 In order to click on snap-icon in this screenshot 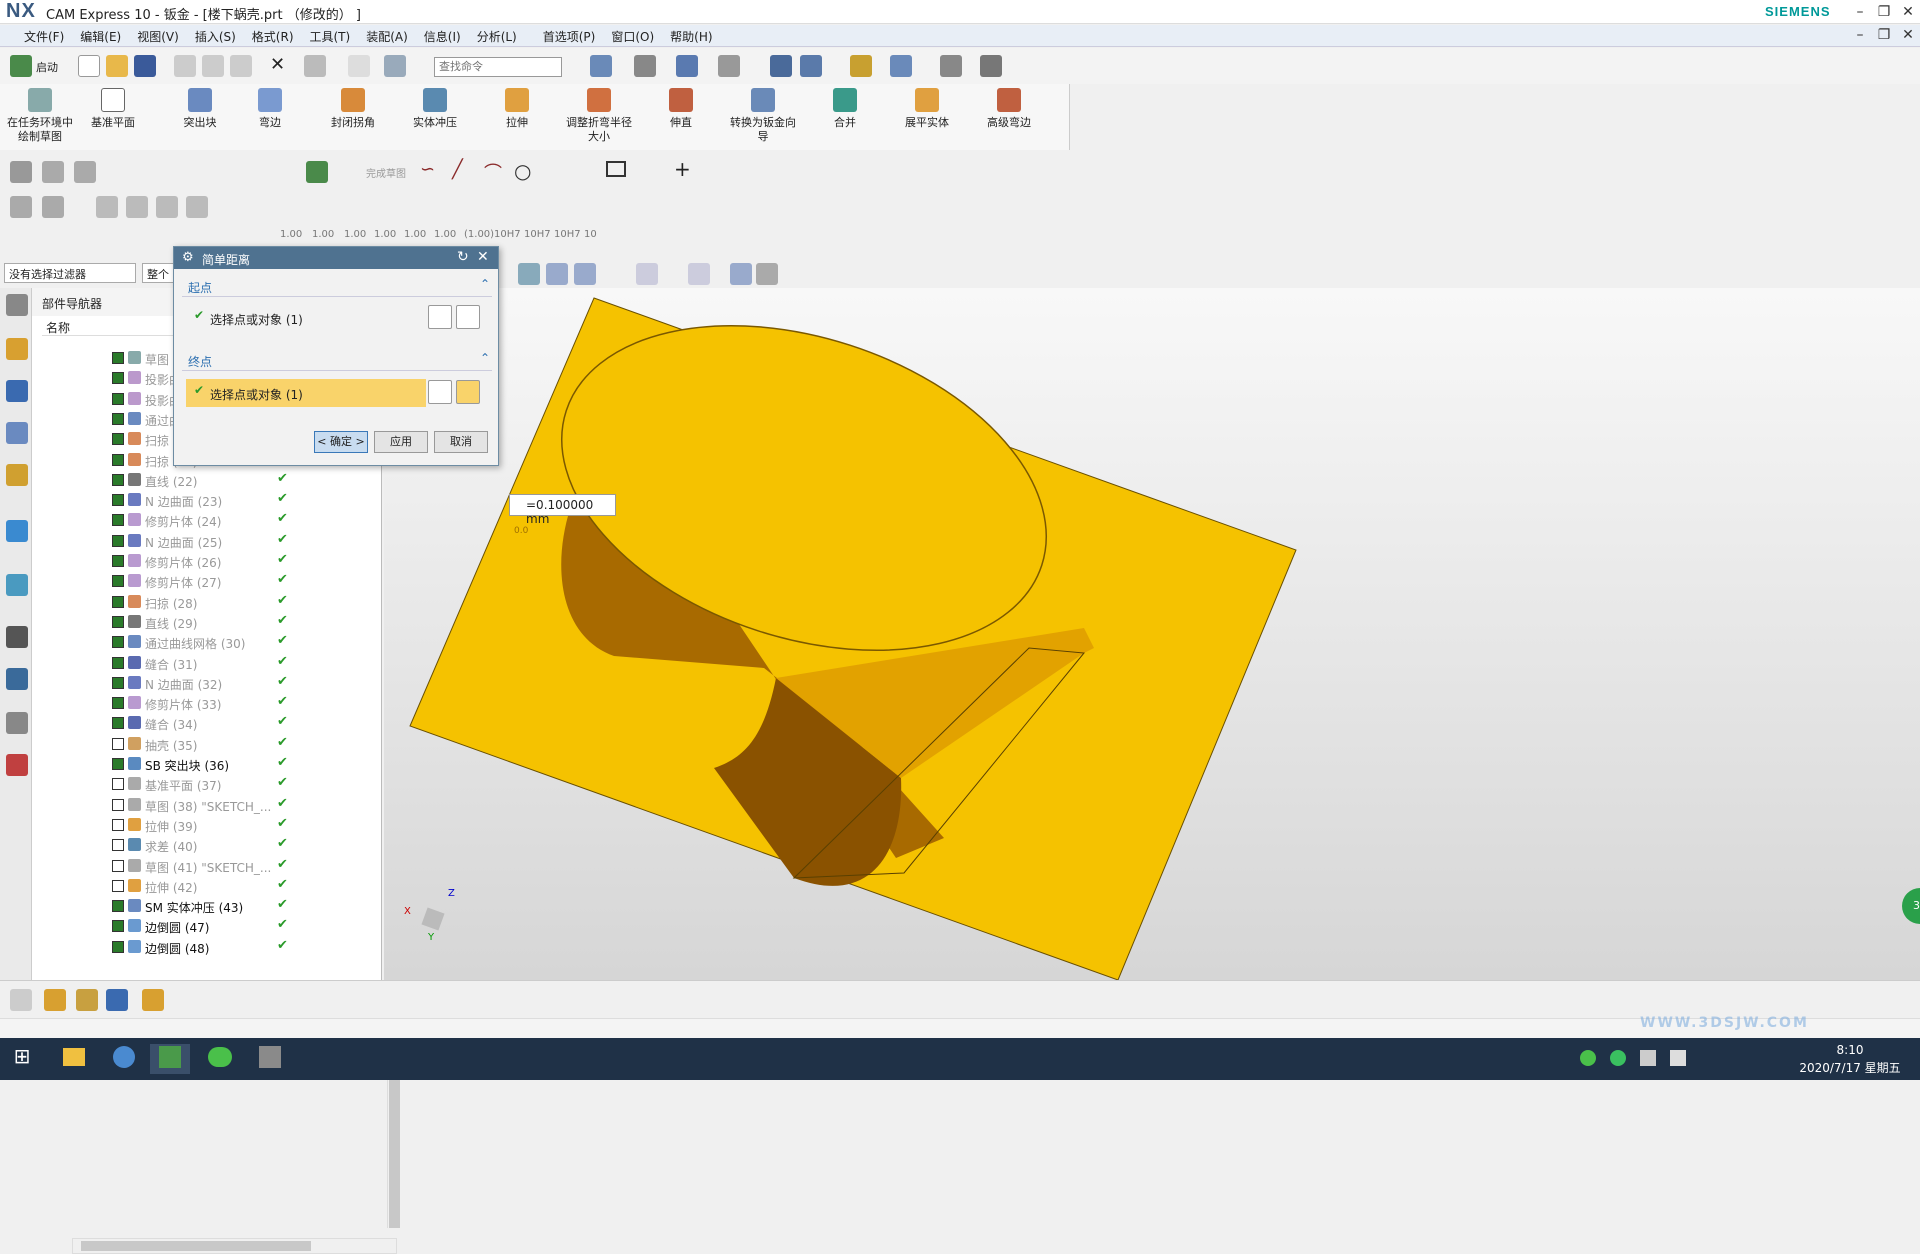, I will do `click(861, 66)`.